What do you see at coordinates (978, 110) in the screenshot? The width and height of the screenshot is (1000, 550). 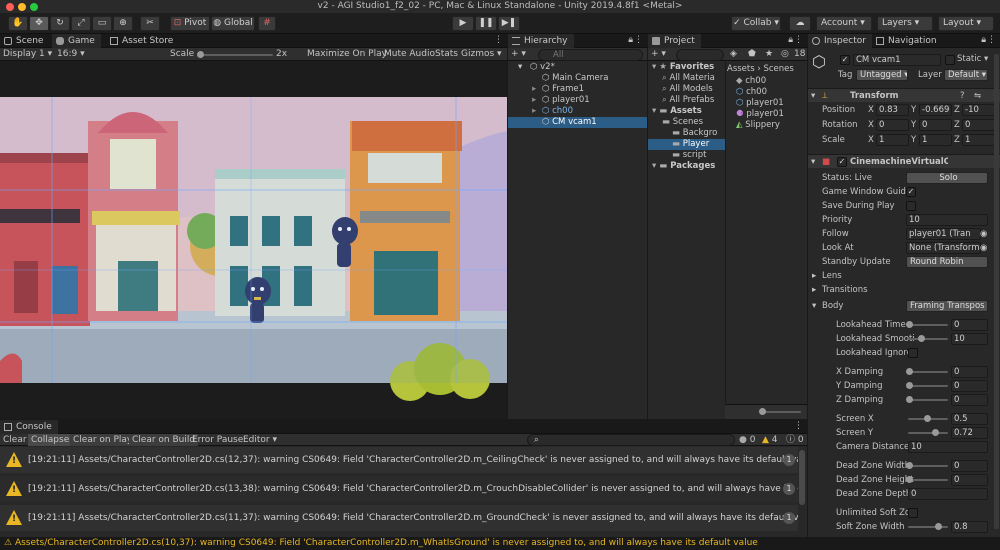 I see `transform-z-field: -10` at bounding box center [978, 110].